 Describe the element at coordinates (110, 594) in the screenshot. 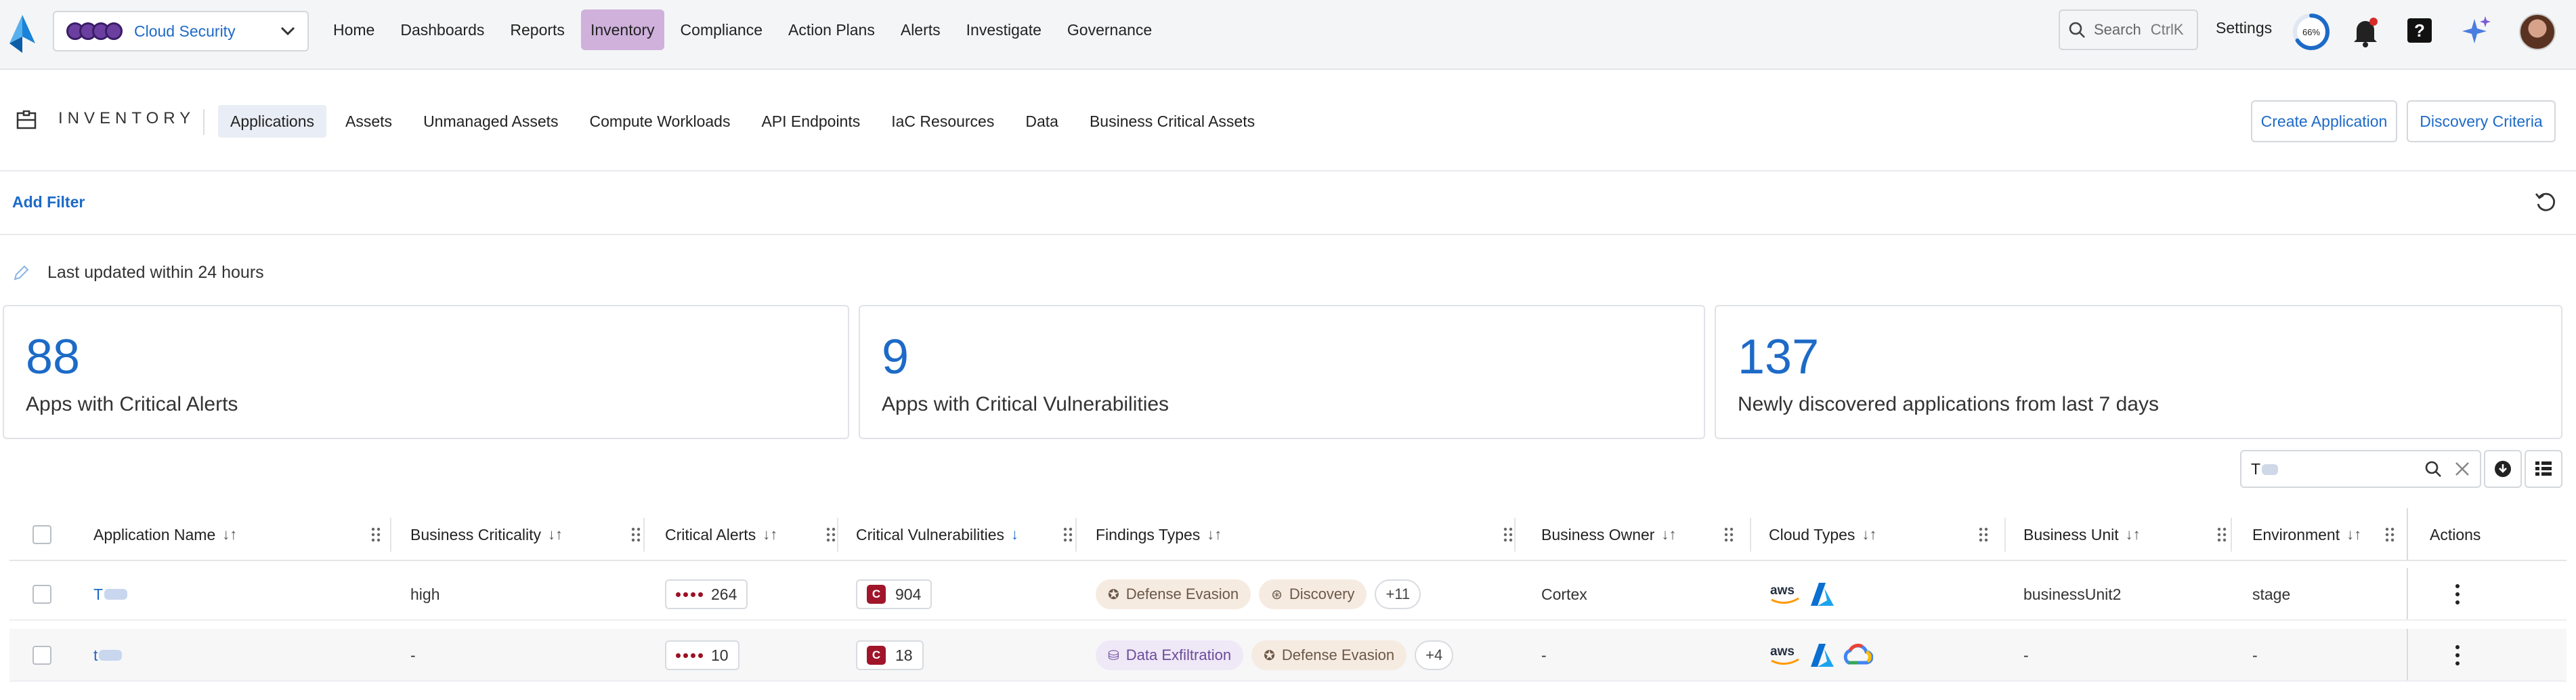

I see `application-name-link: T` at that location.